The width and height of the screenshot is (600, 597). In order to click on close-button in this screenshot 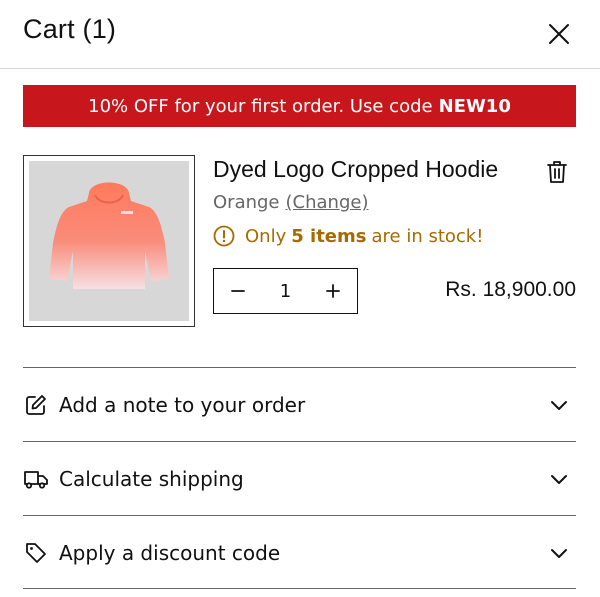, I will do `click(559, 34)`.